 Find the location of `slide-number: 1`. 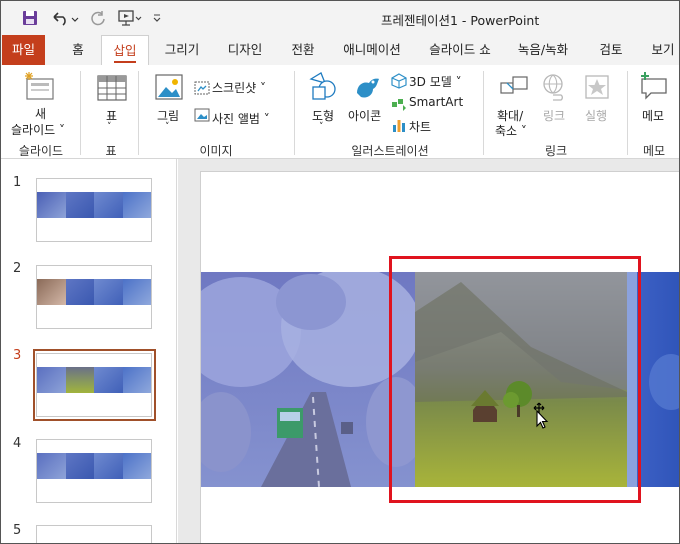

slide-number: 1 is located at coordinates (17, 182).